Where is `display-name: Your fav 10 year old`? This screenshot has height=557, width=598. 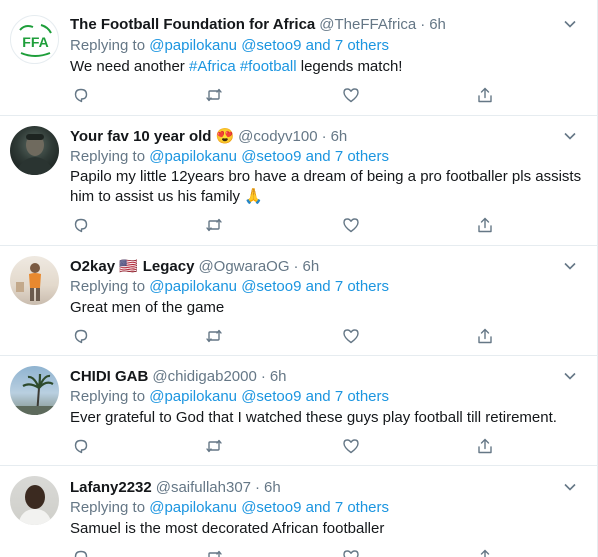
display-name: Your fav 10 year old is located at coordinates (140, 136).